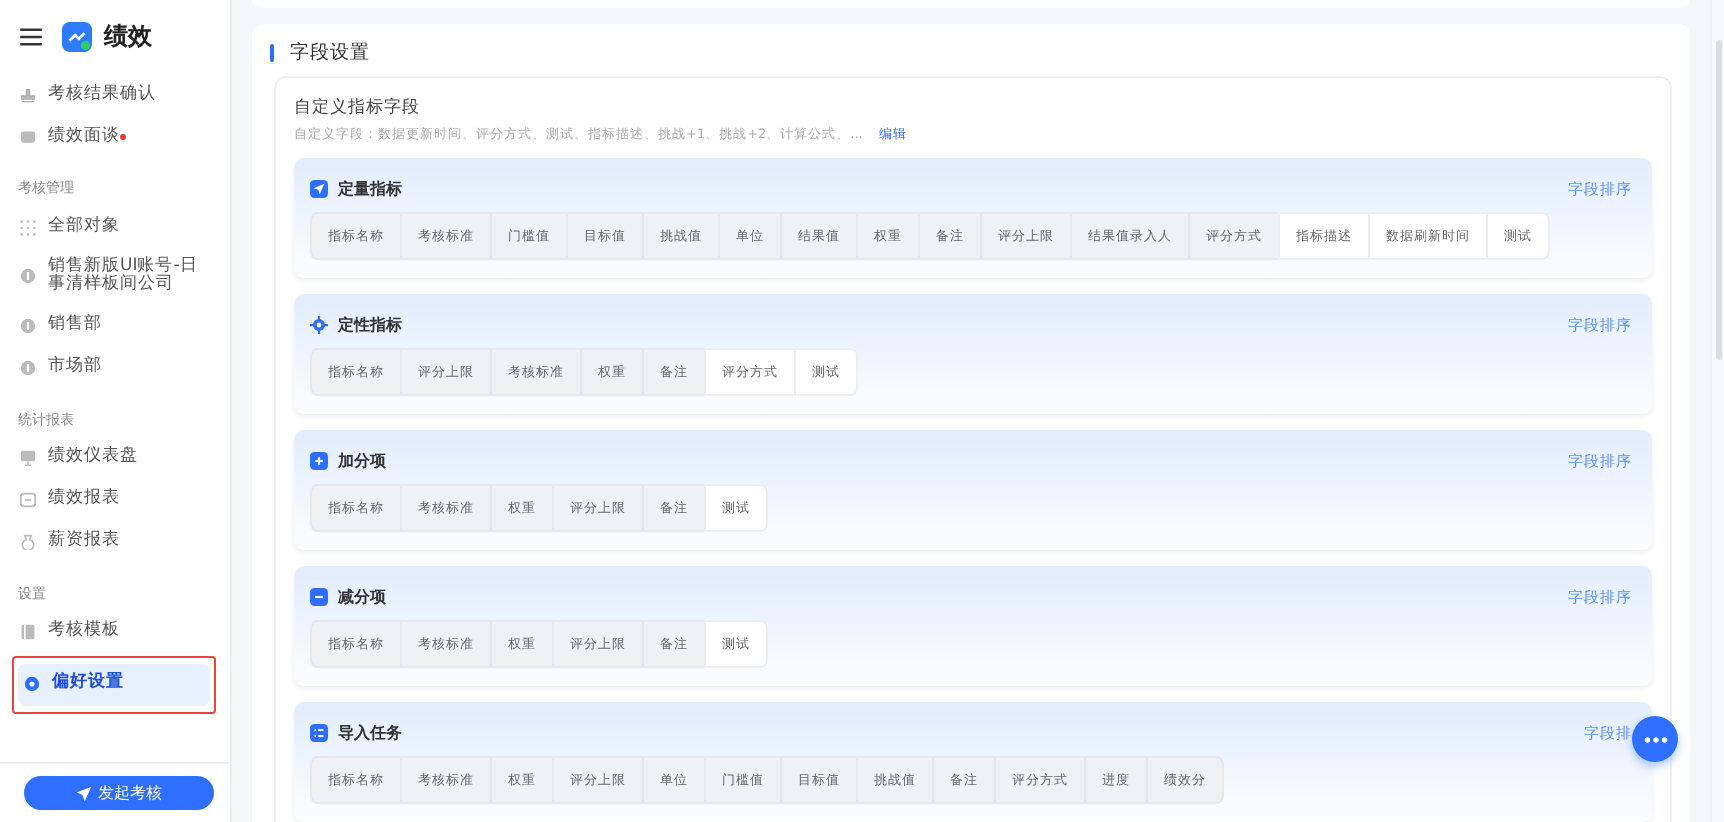 The image size is (1724, 822). I want to click on nav-item: 绩效报表, so click(115, 500).